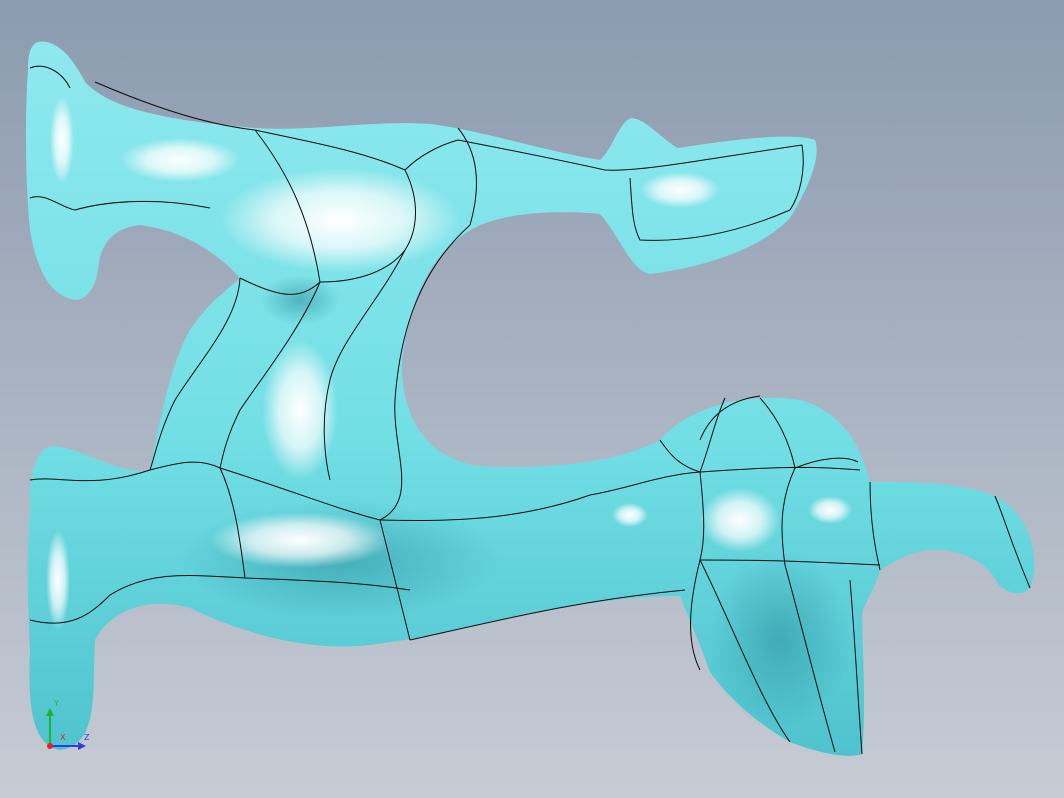 The image size is (1064, 798). What do you see at coordinates (56, 703) in the screenshot?
I see `y-axis-label: Y` at bounding box center [56, 703].